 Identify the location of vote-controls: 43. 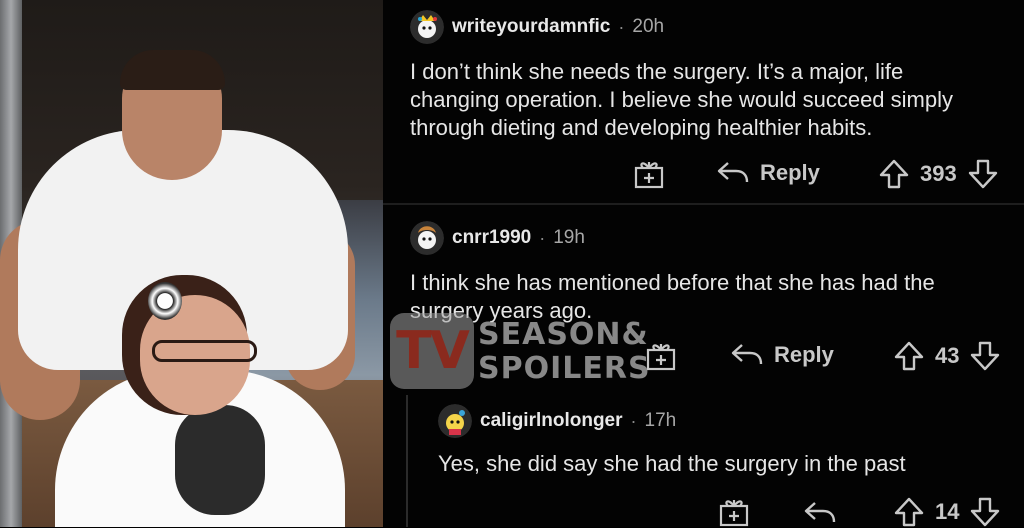
(947, 356).